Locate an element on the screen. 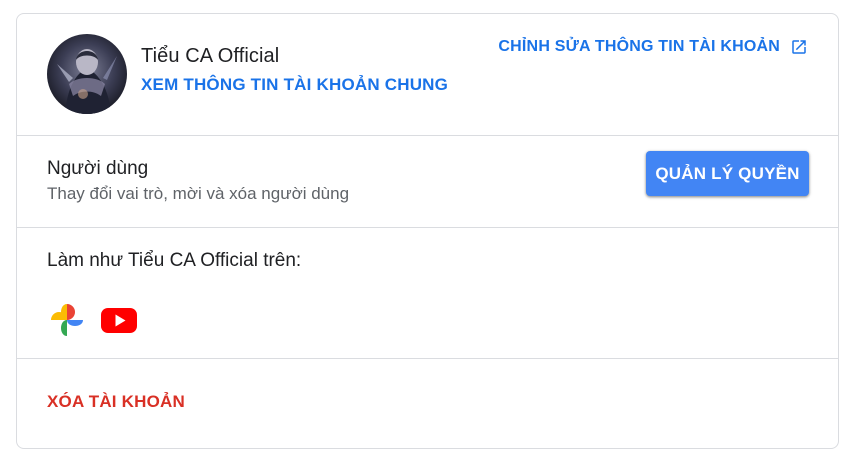 This screenshot has height=465, width=860. edit-account-link: CHỈNH SỬA THÔNG TIN TÀI KHOẢN is located at coordinates (653, 47).